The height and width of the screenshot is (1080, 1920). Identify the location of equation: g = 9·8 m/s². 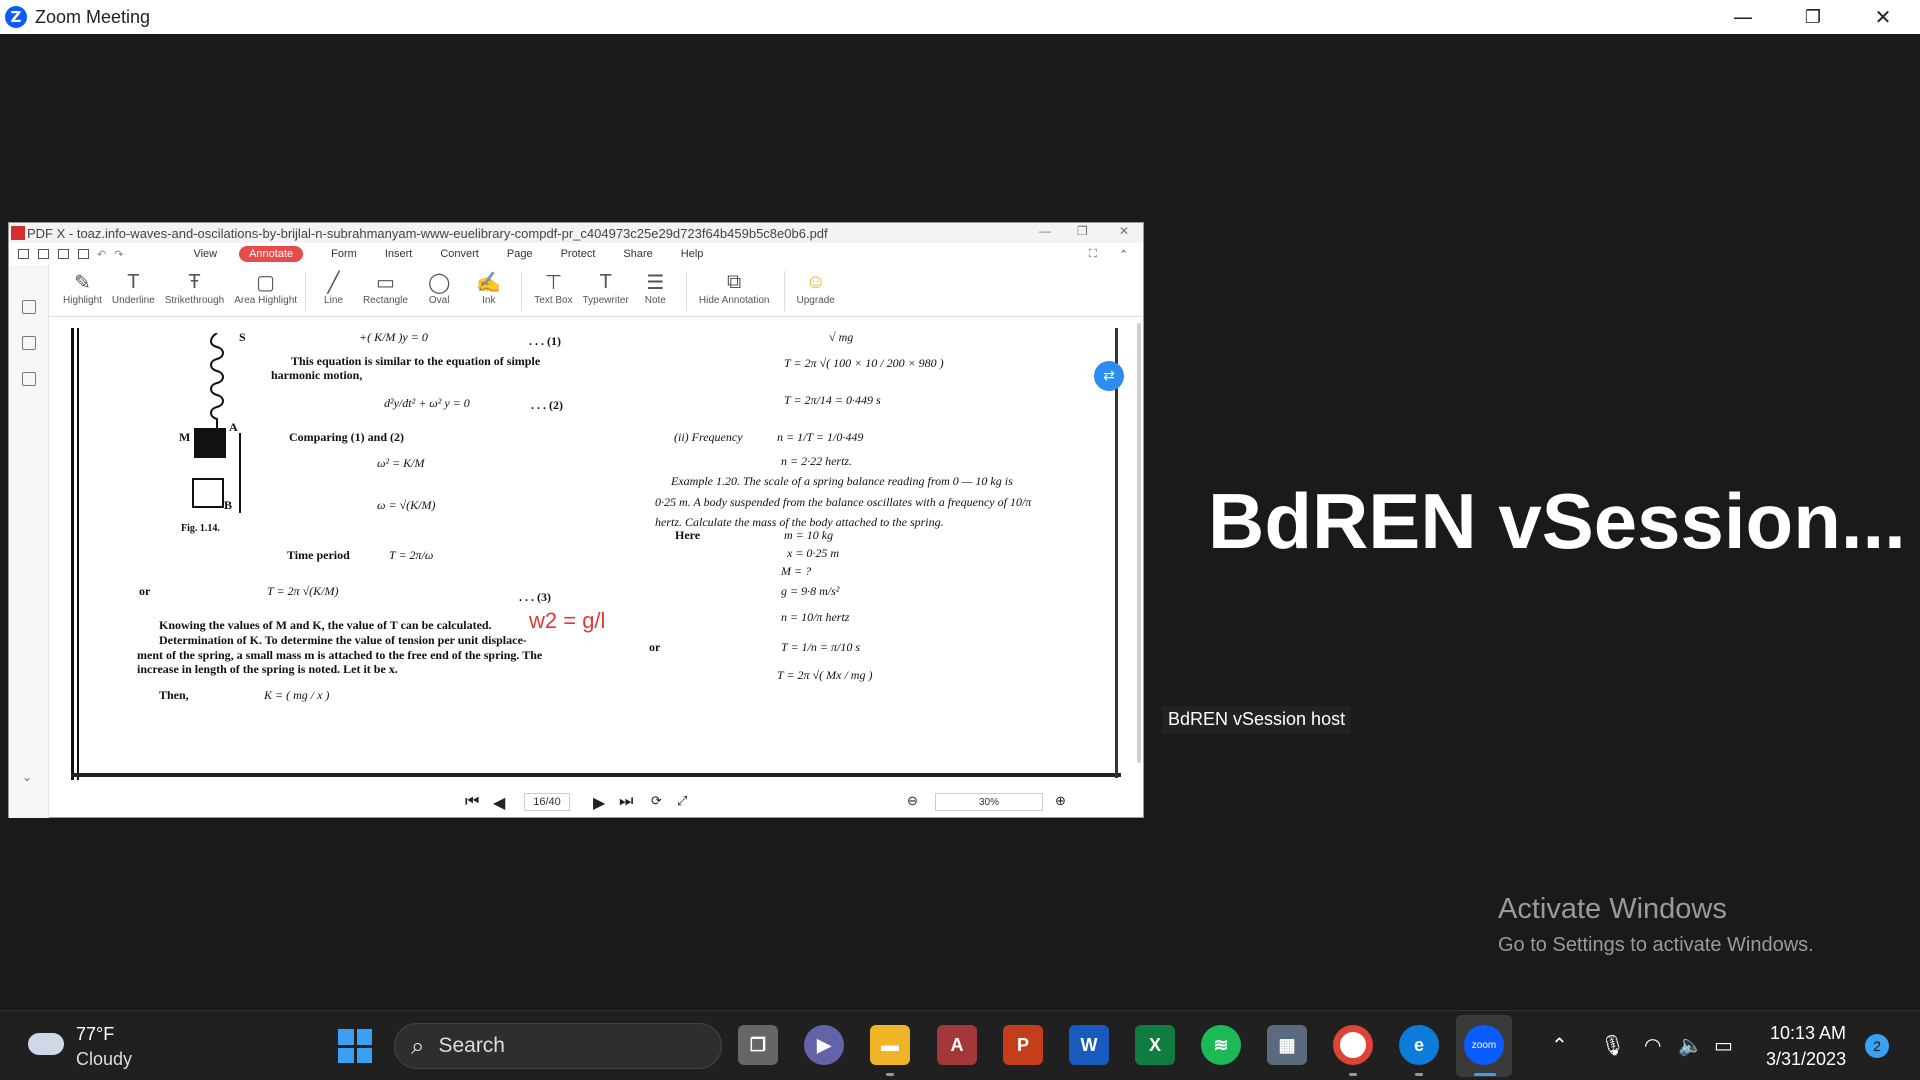
(810, 591).